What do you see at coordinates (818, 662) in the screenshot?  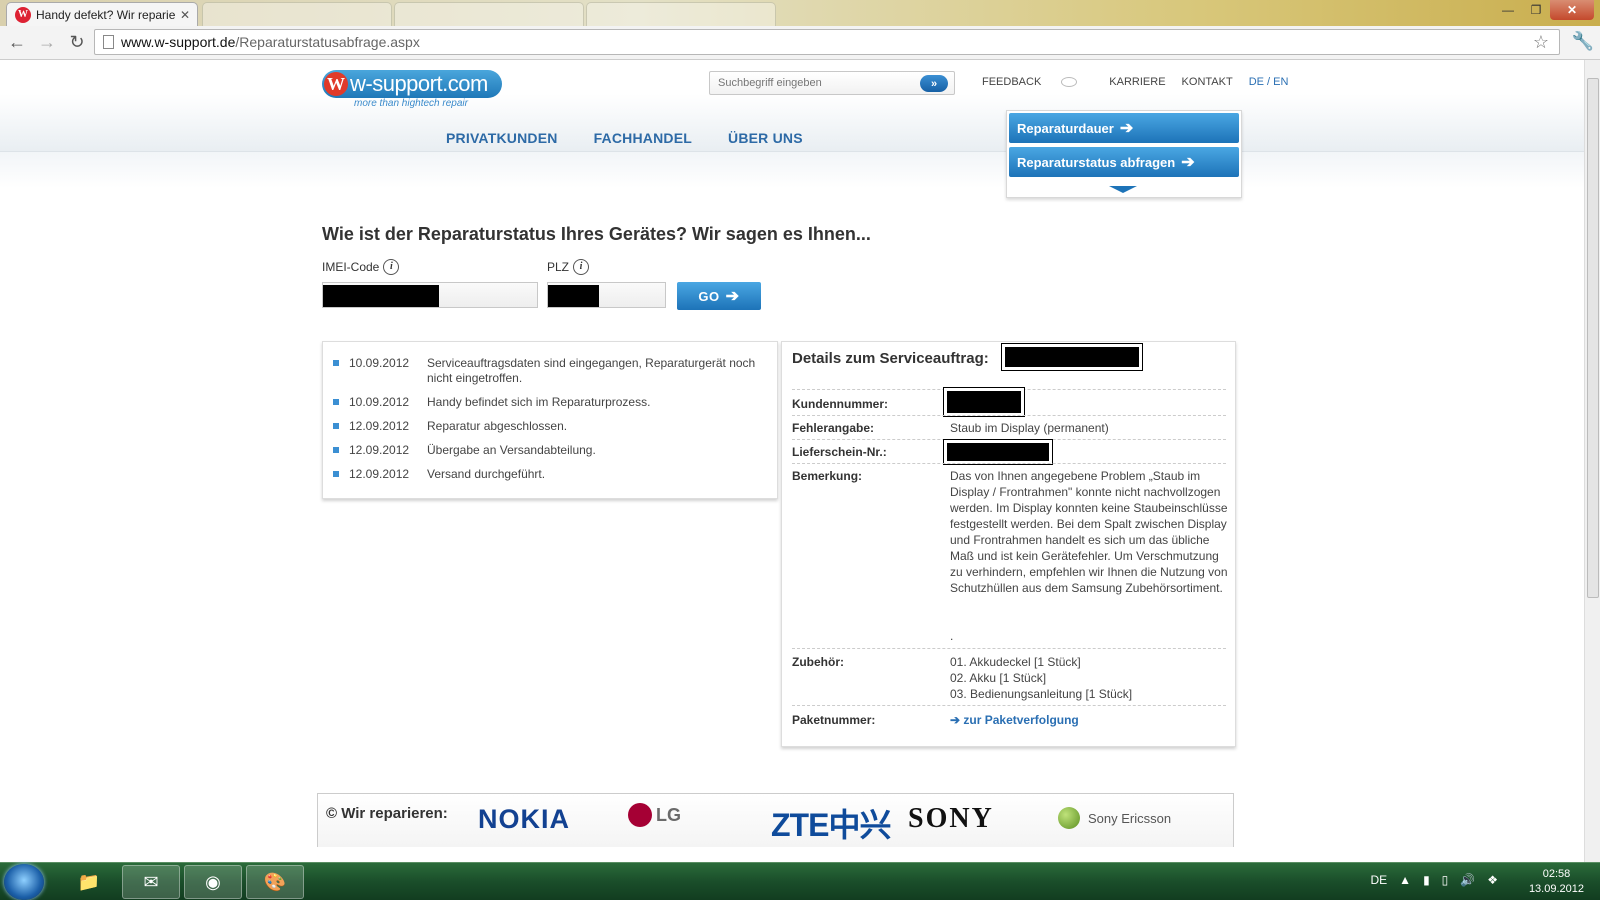 I see `zubehoer-label: Zubehör:` at bounding box center [818, 662].